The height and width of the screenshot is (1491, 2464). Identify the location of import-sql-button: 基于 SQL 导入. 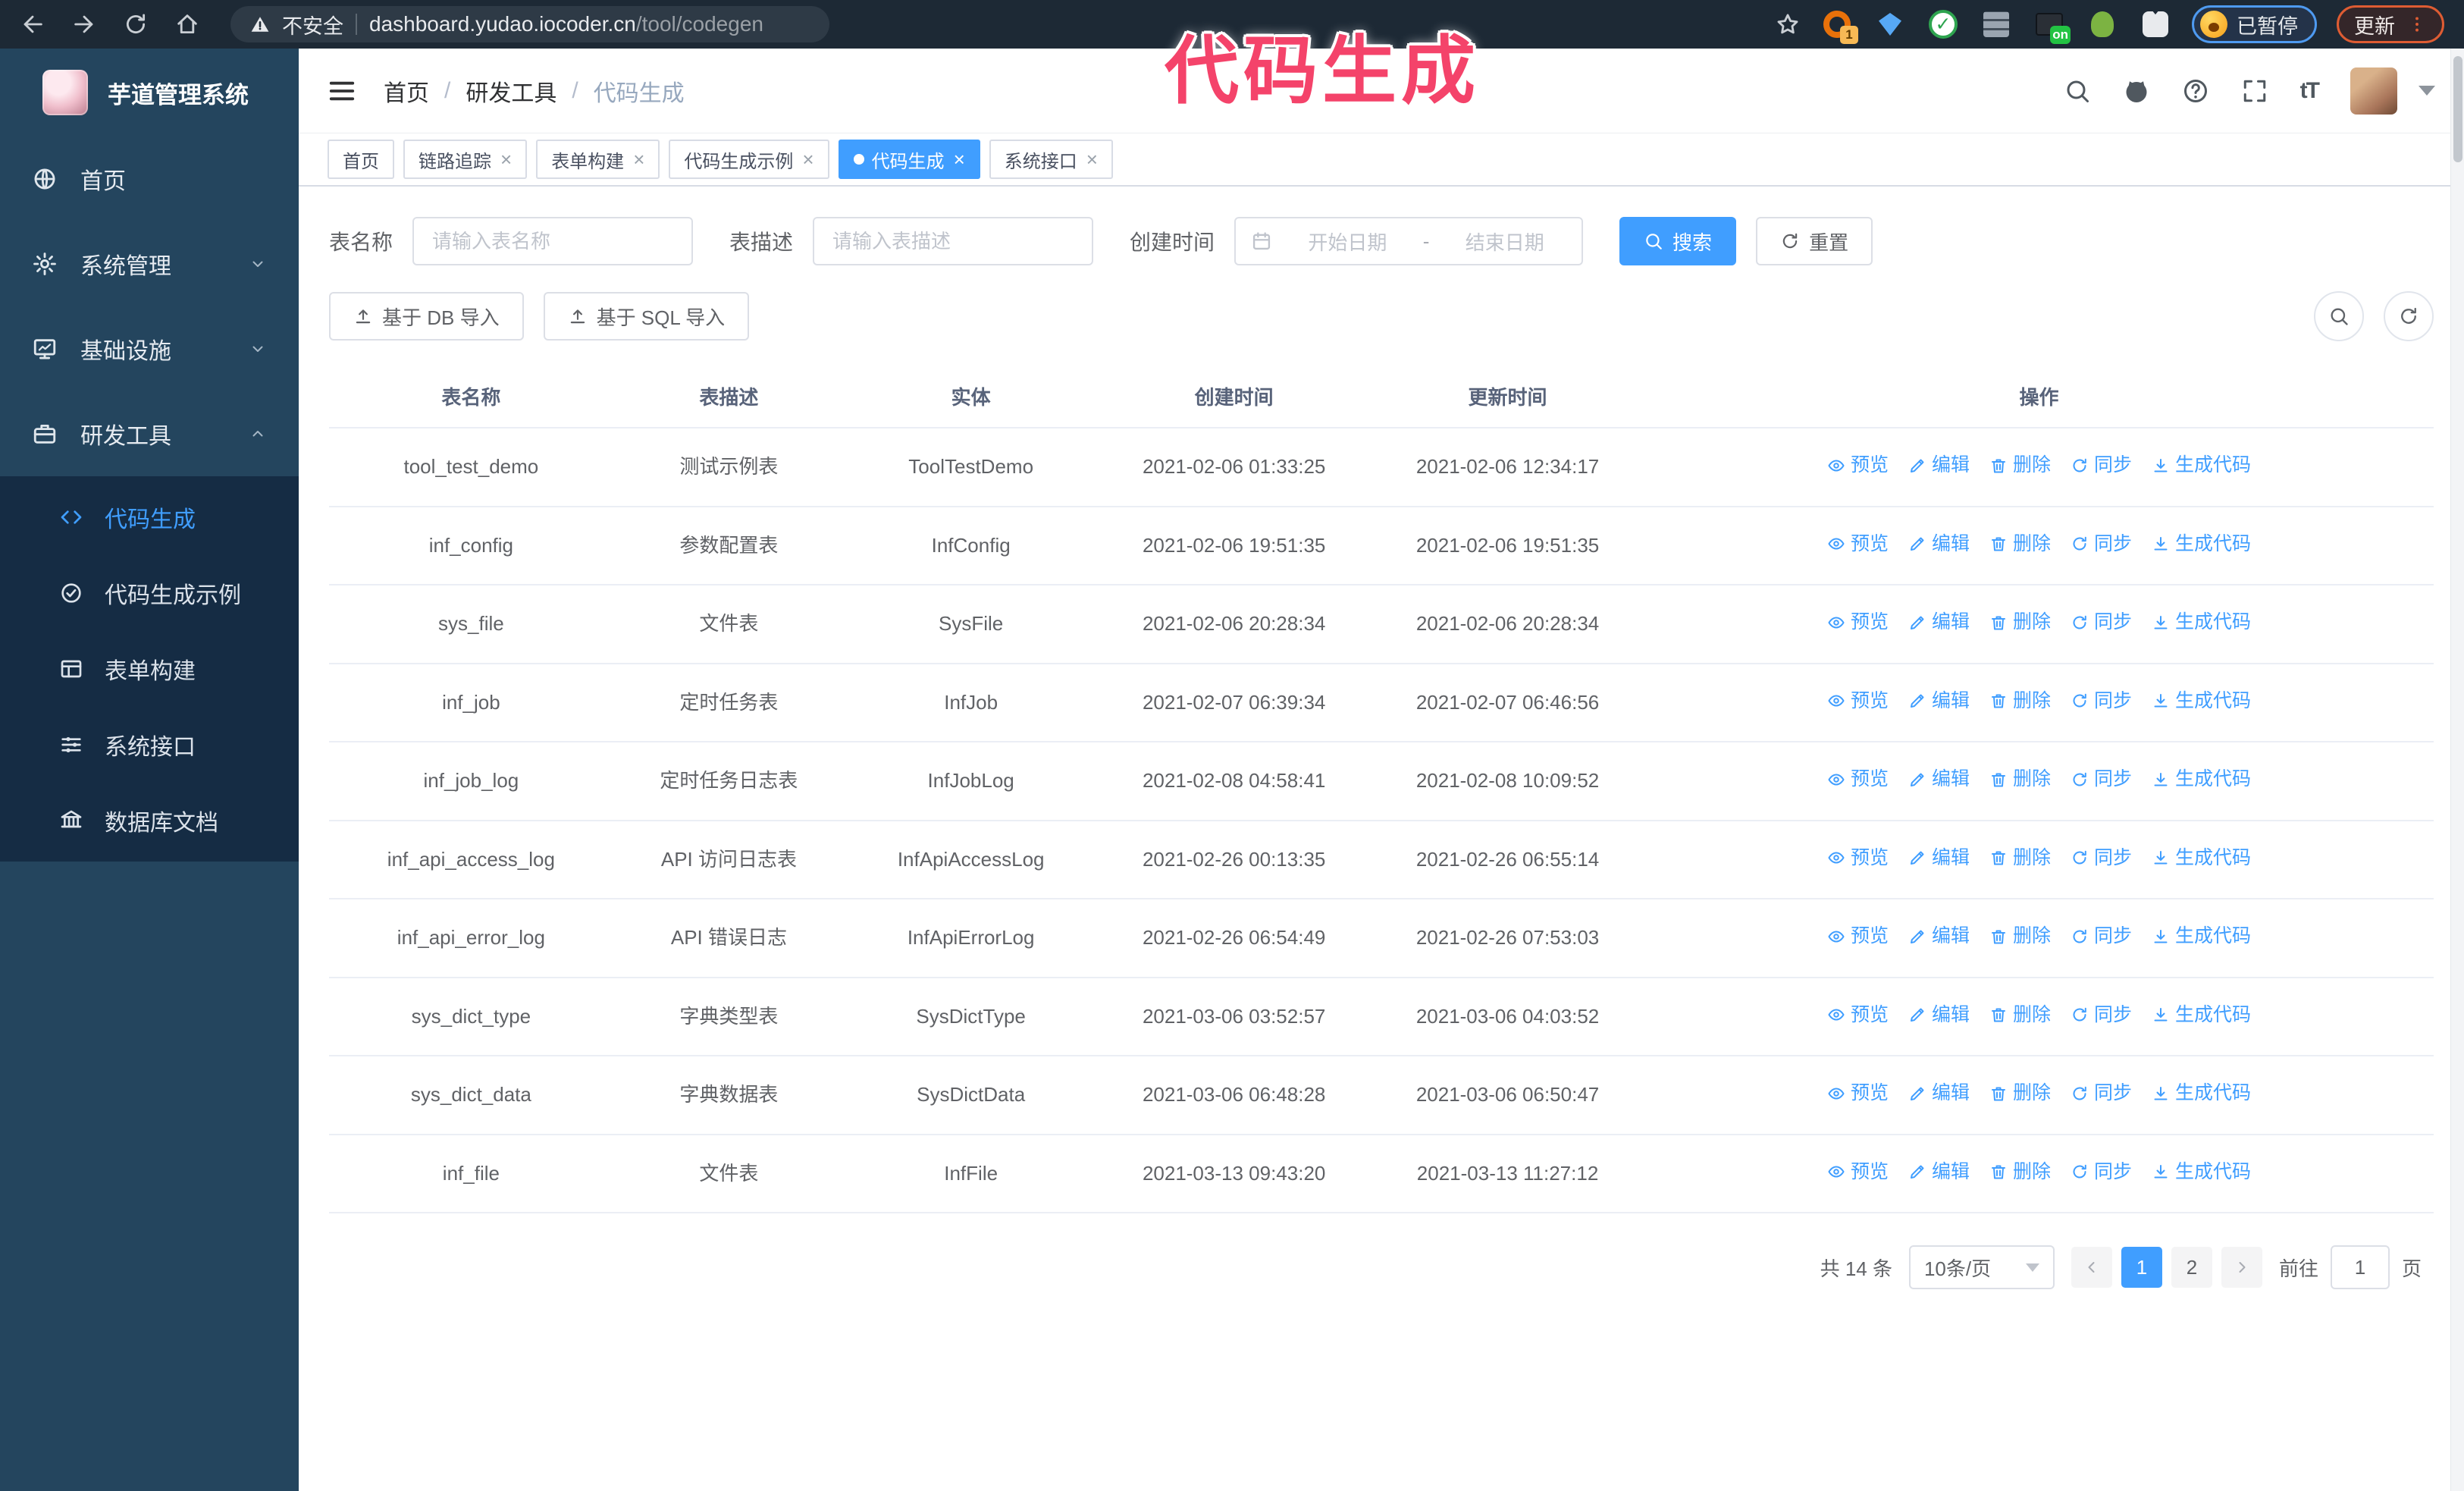
(647, 316).